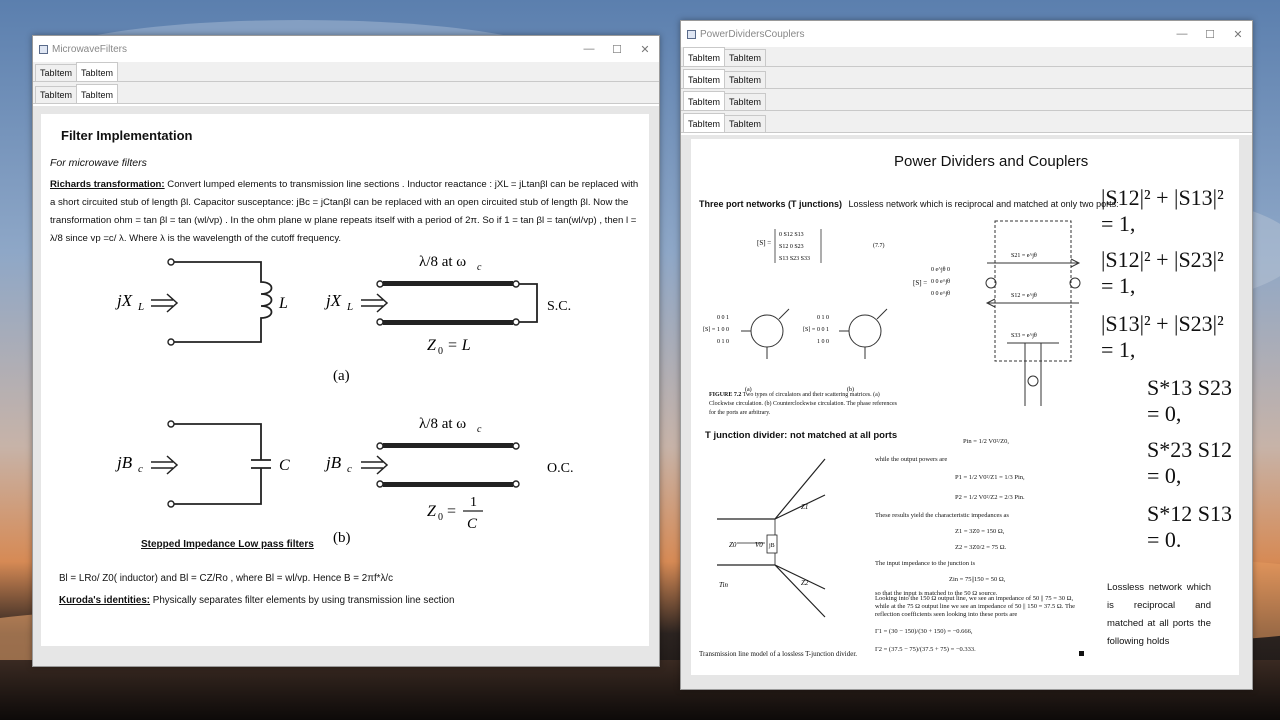 This screenshot has height=720, width=1280. Describe the element at coordinates (472, 524) in the screenshot. I see `fig-b-den: C` at that location.